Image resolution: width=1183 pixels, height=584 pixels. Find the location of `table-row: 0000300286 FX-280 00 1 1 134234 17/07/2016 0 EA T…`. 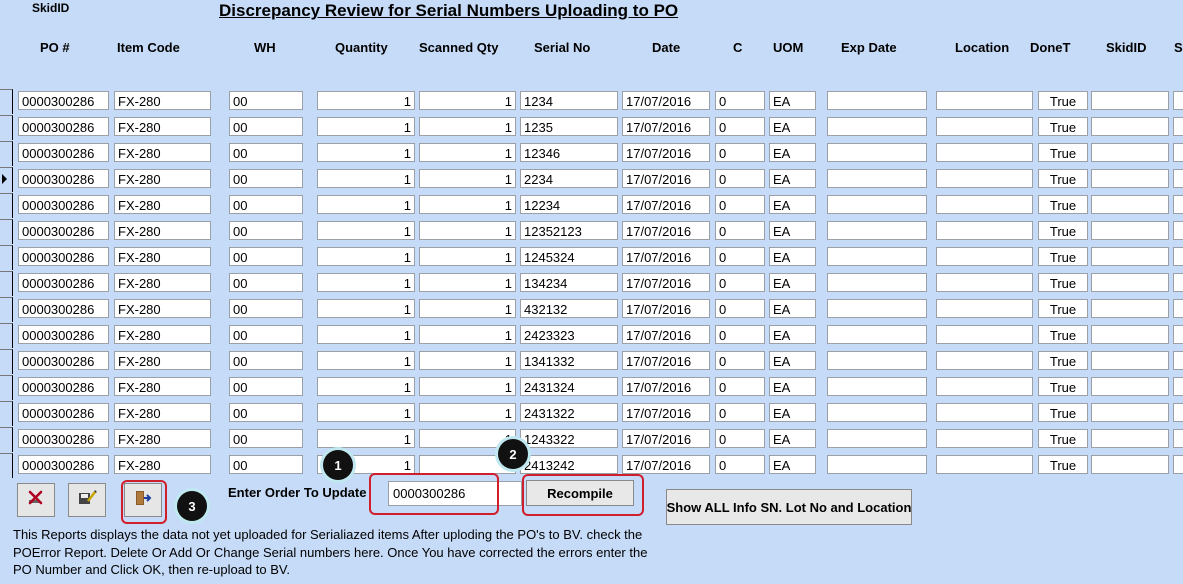

table-row: 0000300286 FX-280 00 1 1 134234 17/07/2016 0 EA T… is located at coordinates (591, 283).